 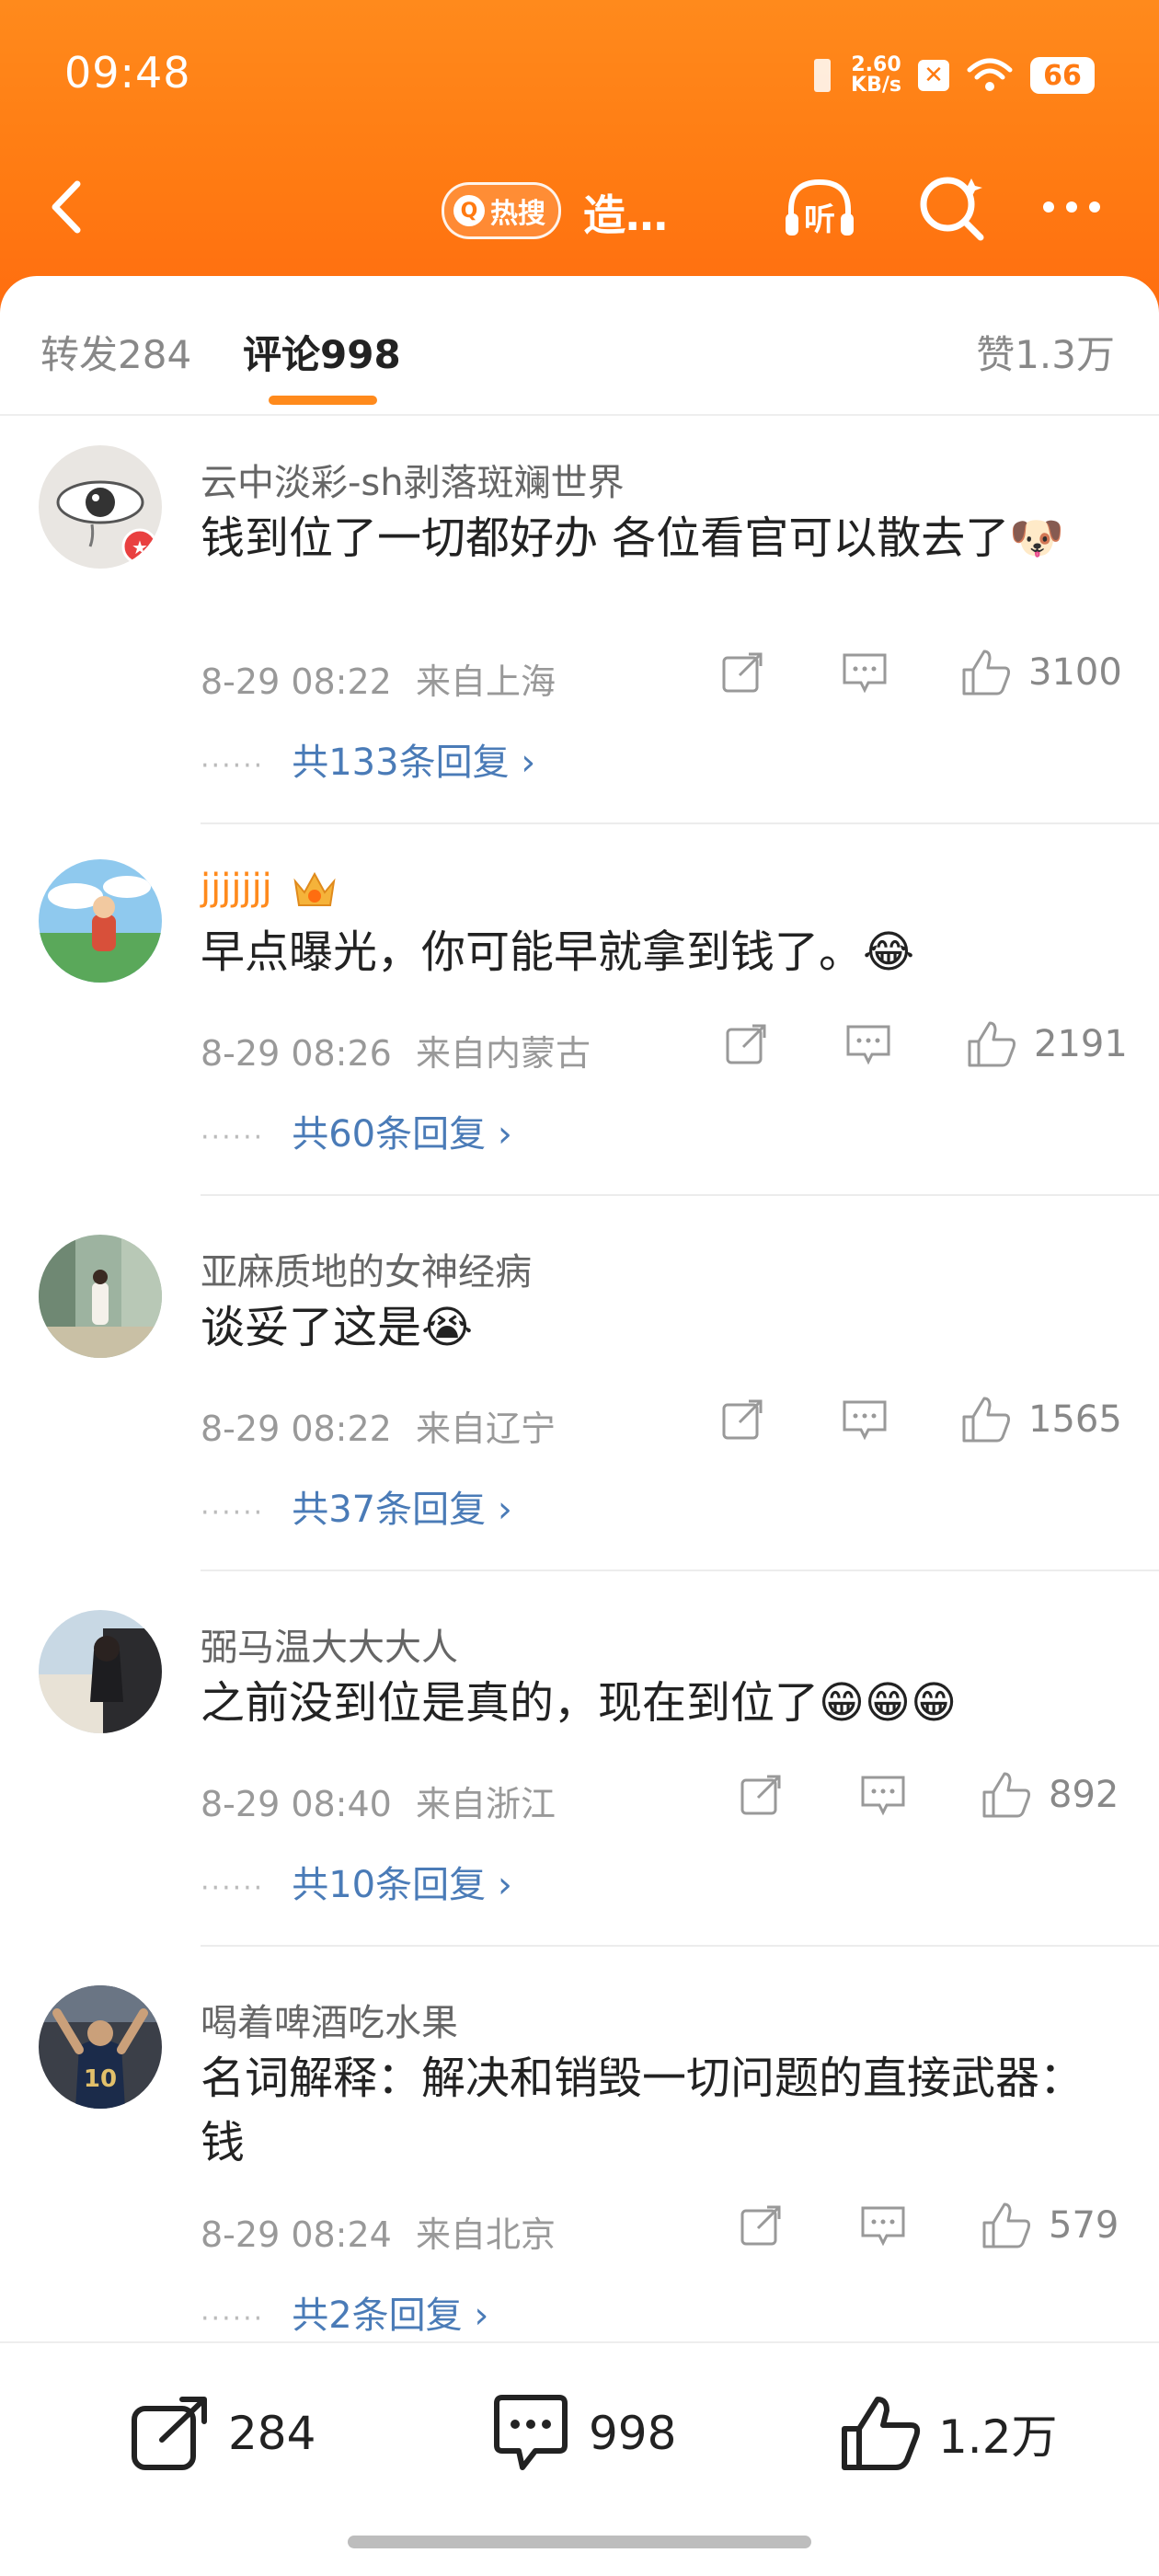 I want to click on username: 亚麻质地的女神经病, so click(x=366, y=1268).